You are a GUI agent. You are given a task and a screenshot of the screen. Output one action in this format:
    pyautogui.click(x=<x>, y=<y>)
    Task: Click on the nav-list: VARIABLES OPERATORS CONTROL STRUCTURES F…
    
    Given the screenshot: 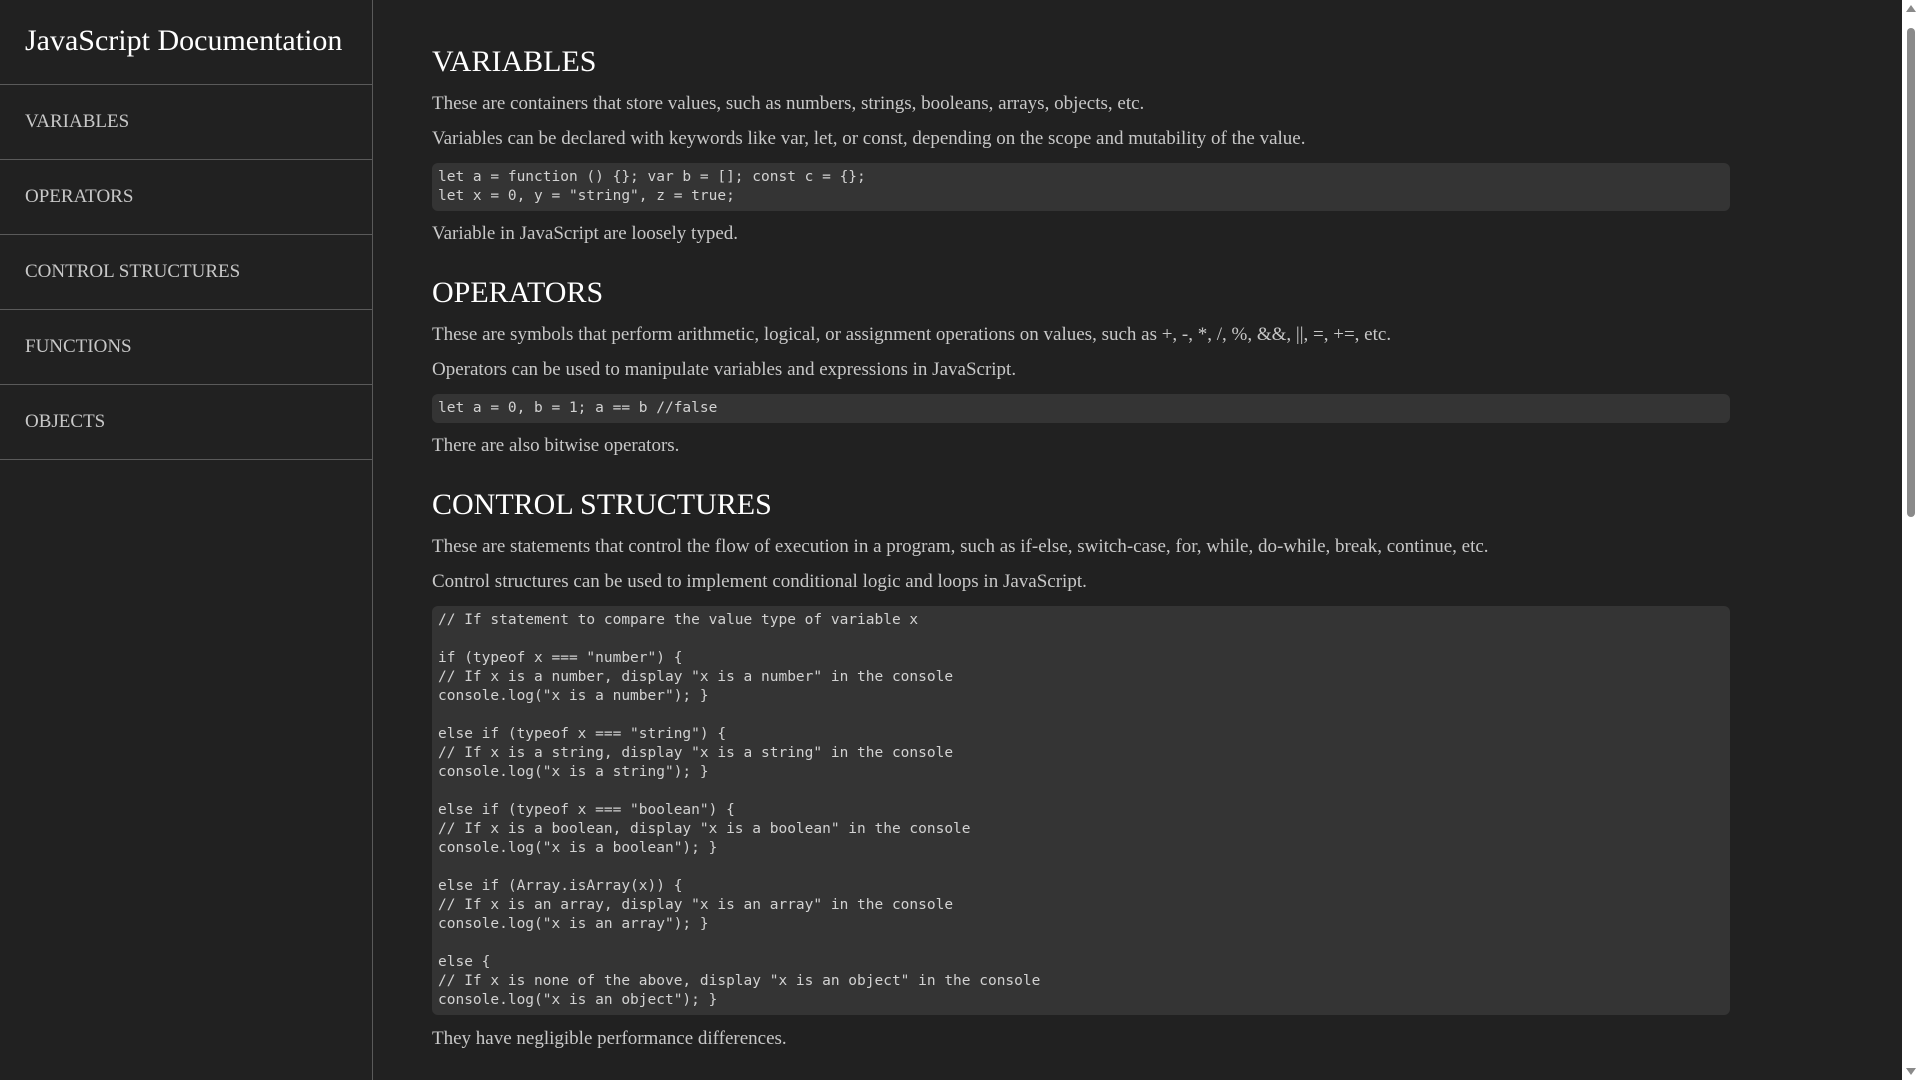 What is the action you would take?
    pyautogui.click(x=186, y=272)
    